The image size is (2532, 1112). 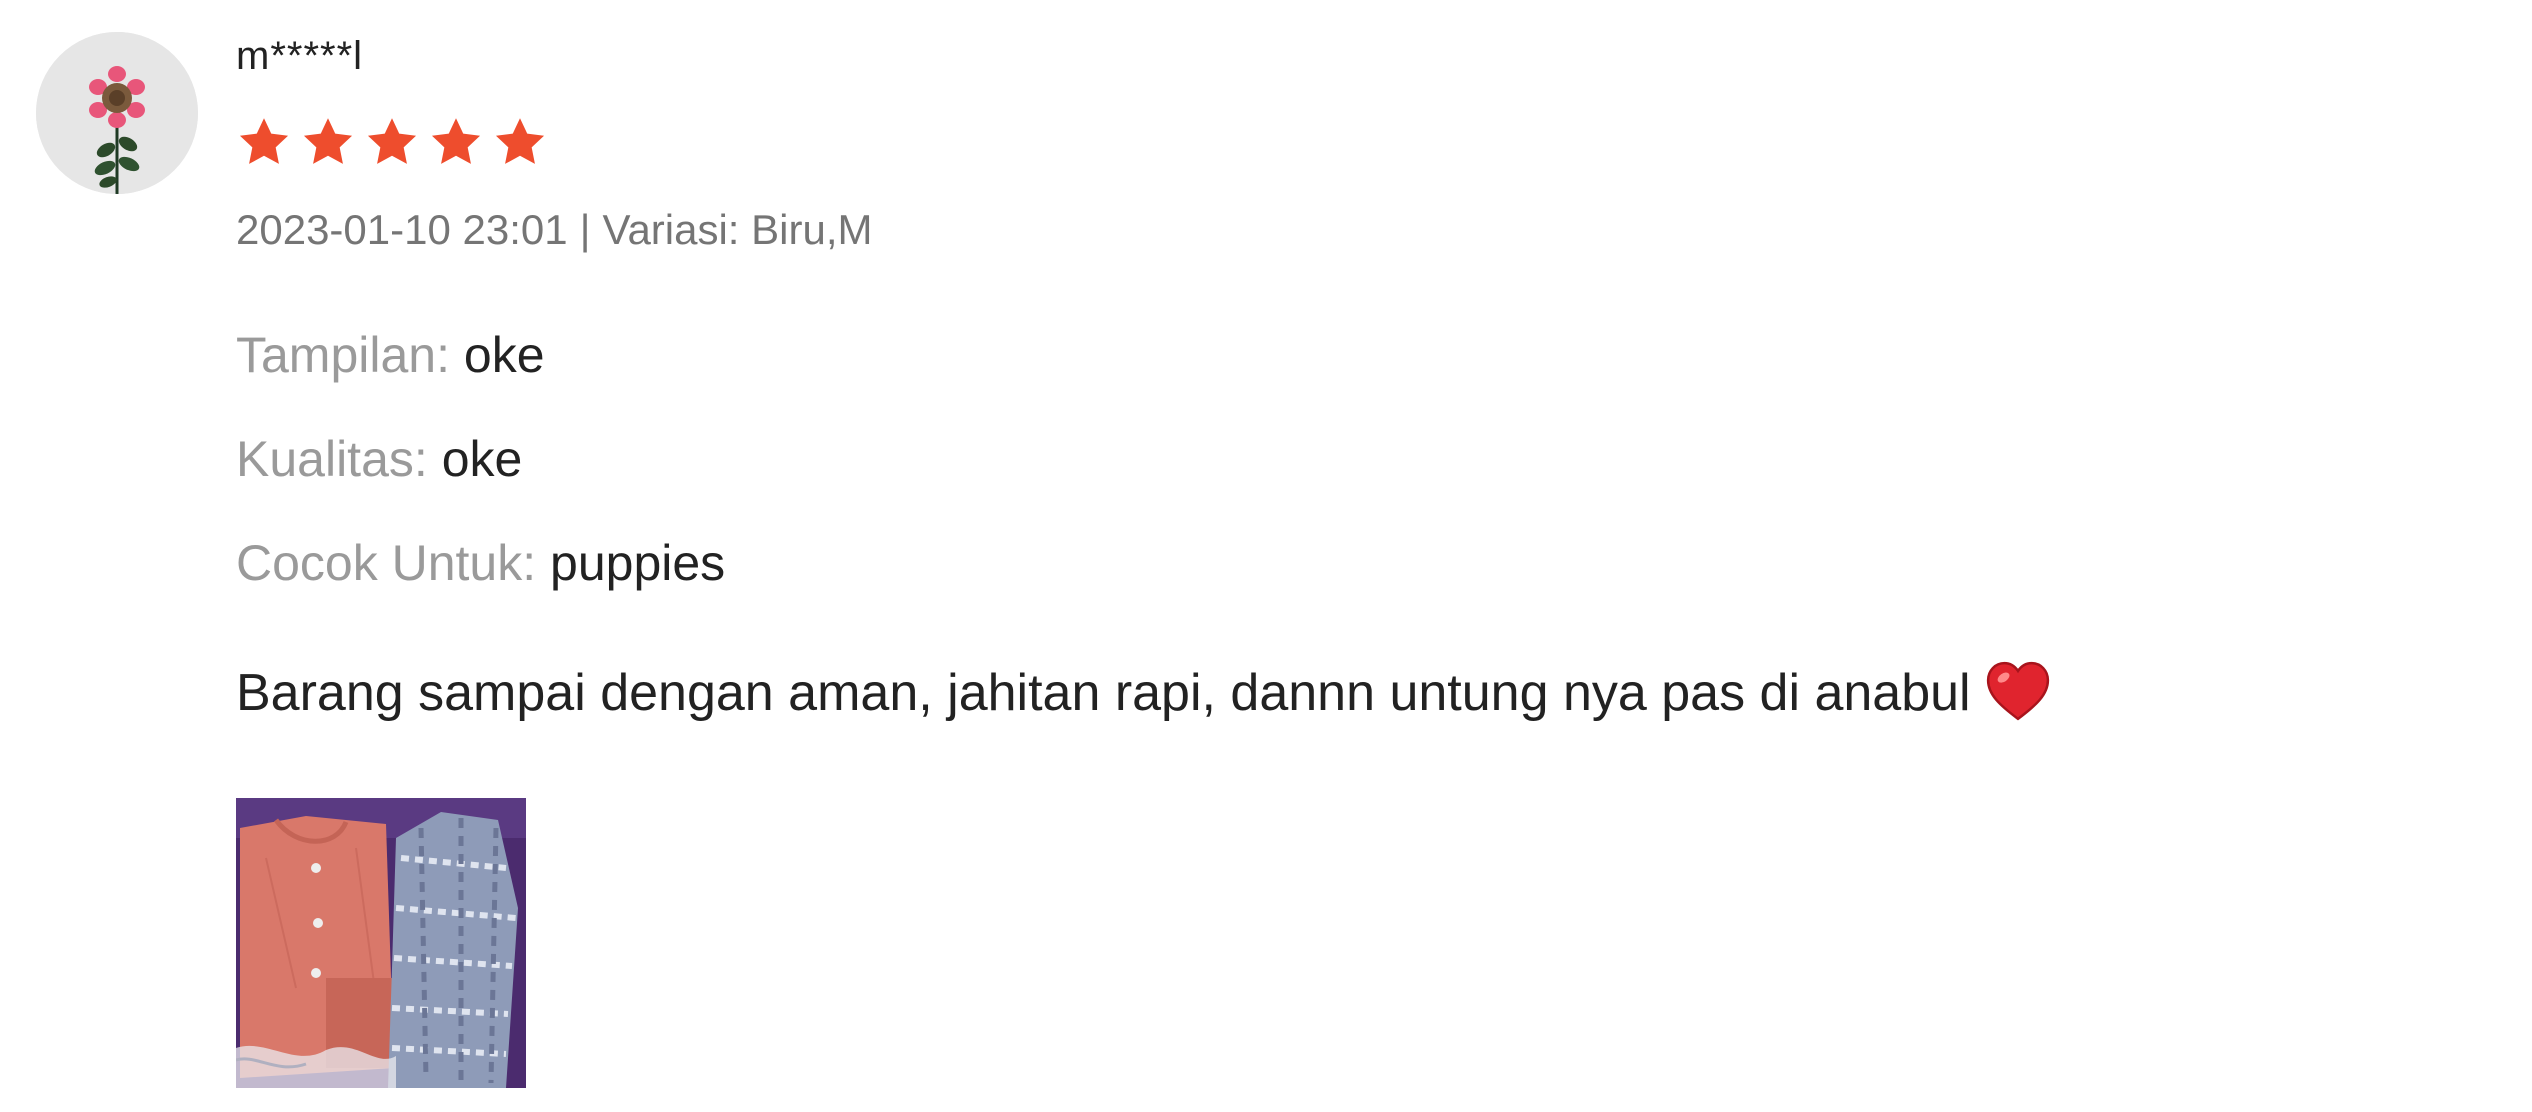 I want to click on reviewer-username: m*****l, so click(x=300, y=56).